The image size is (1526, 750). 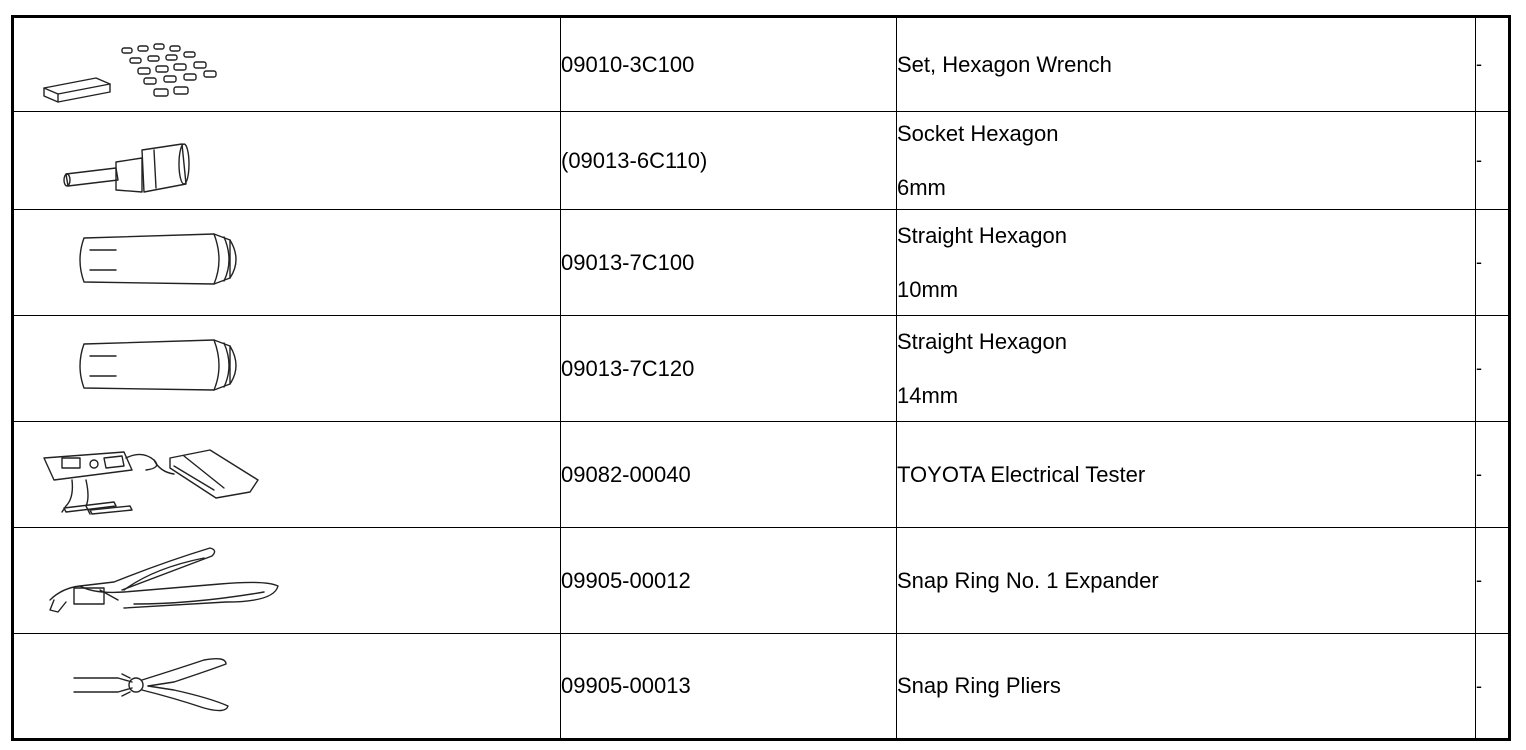 I want to click on tool-size: 14mm, so click(x=928, y=395).